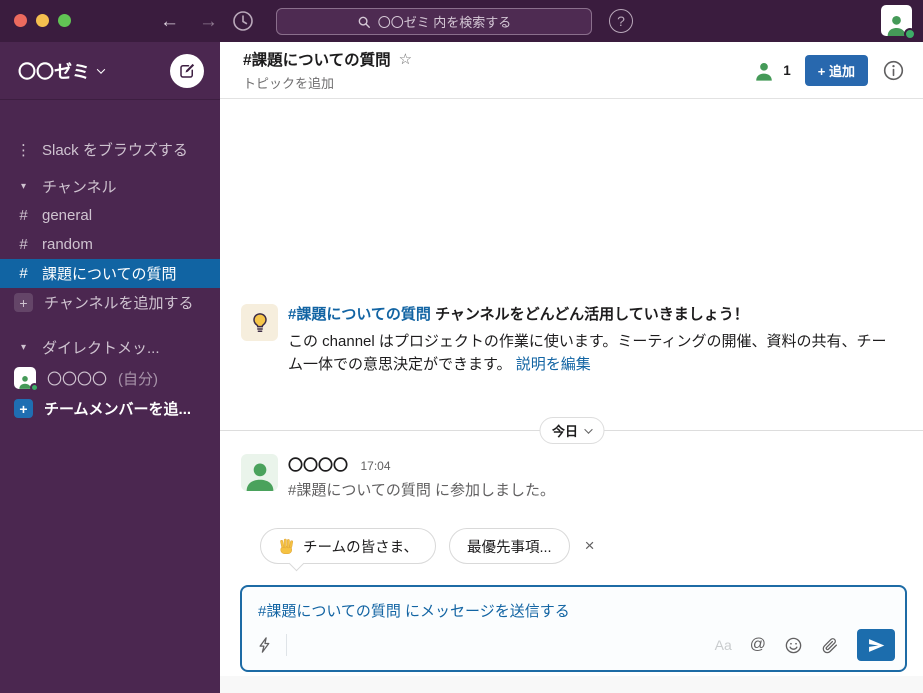 The height and width of the screenshot is (693, 923). I want to click on date-pill-button: 今日, so click(571, 430).